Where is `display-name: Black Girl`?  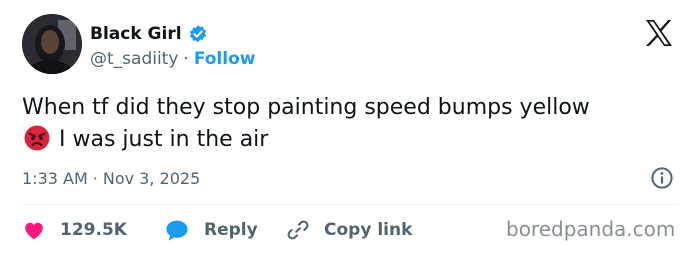 display-name: Black Girl is located at coordinates (136, 34).